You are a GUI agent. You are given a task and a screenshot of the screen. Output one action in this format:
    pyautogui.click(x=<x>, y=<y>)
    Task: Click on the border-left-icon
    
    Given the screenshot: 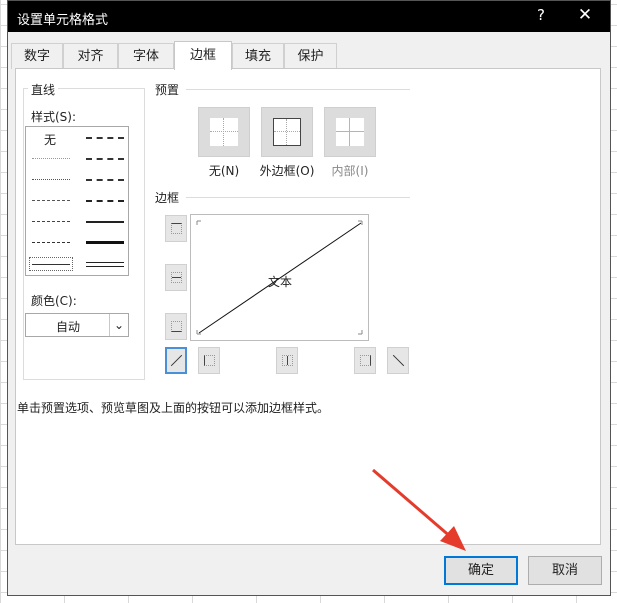 What is the action you would take?
    pyautogui.click(x=209, y=360)
    